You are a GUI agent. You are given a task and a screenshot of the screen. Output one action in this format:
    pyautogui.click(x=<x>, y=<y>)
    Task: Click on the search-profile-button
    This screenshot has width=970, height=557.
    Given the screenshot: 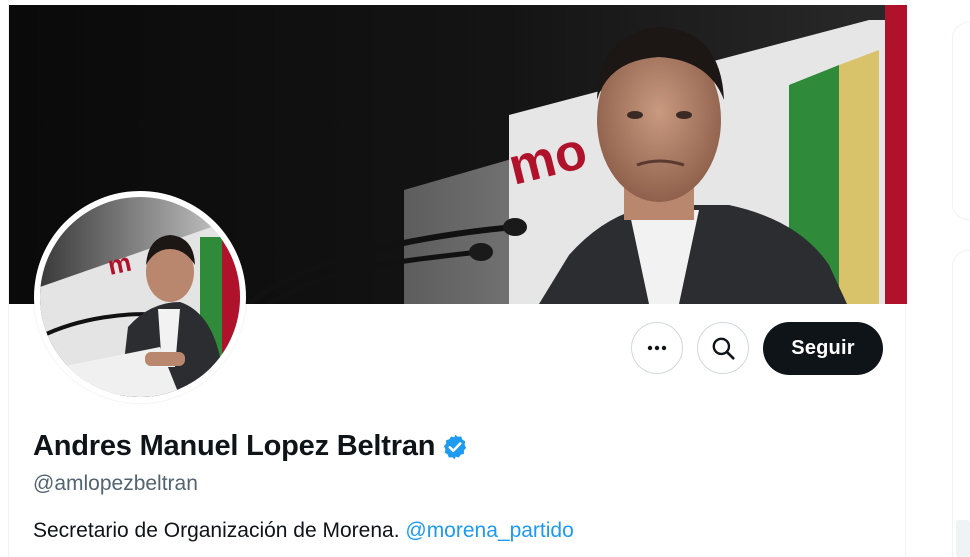 What is the action you would take?
    pyautogui.click(x=723, y=348)
    